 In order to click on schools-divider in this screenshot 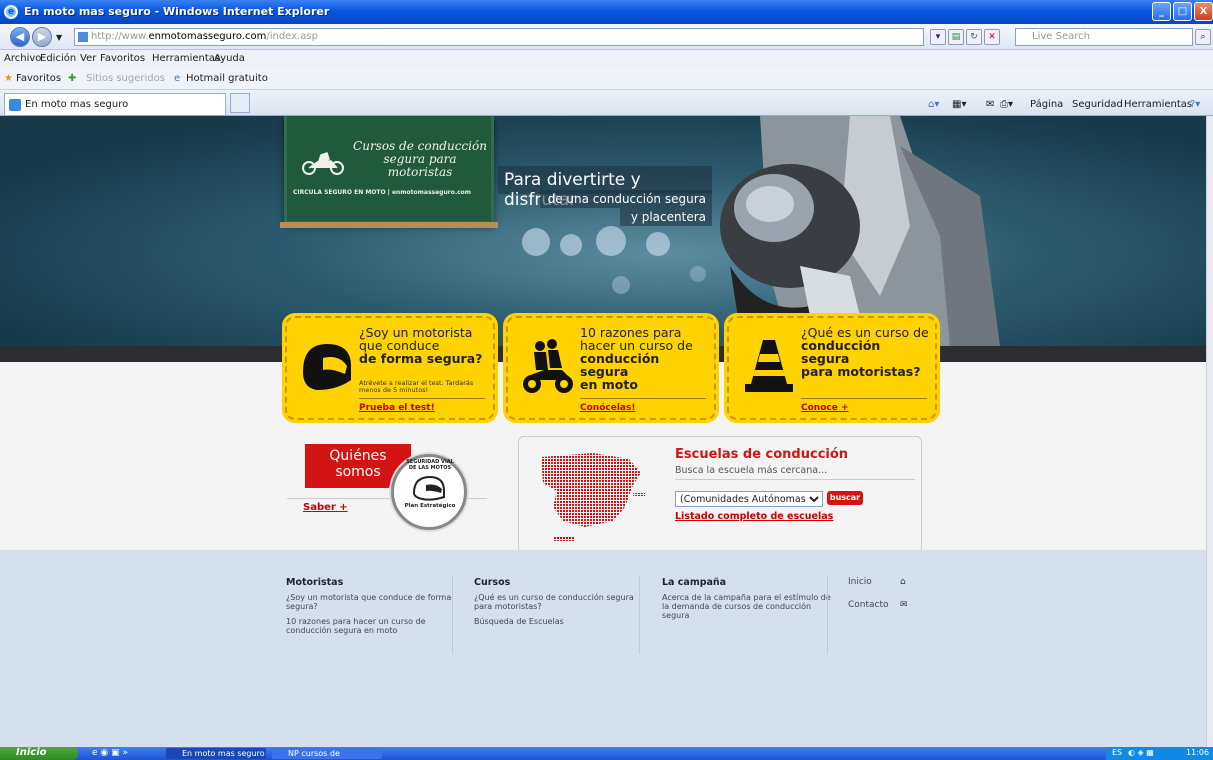, I will do `click(795, 479)`.